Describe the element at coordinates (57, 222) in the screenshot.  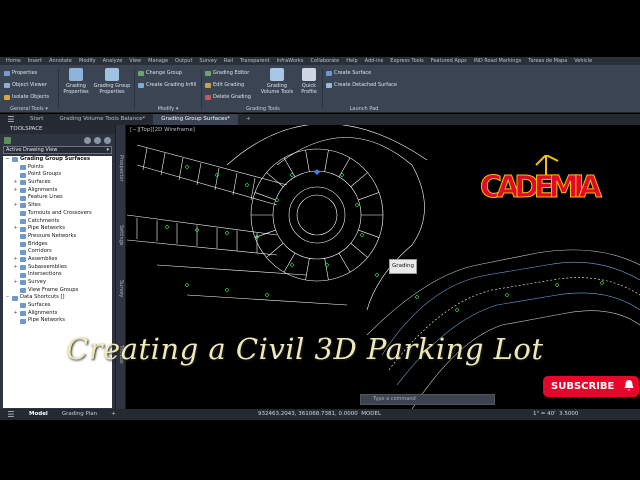
I see `tree-item: Catchments` at that location.